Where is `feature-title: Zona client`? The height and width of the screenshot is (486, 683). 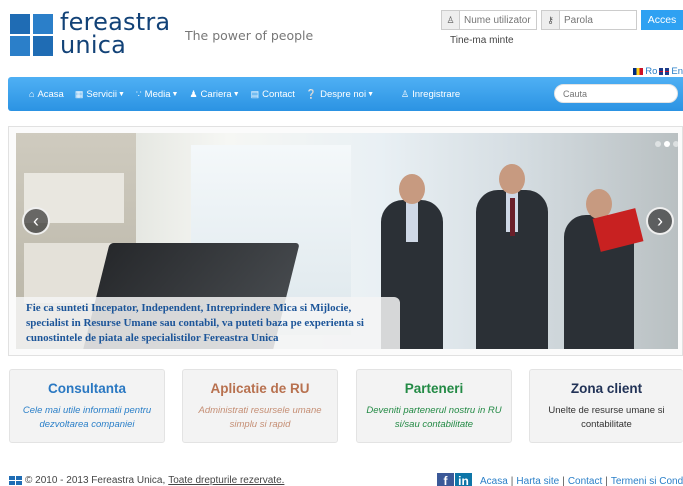
feature-title: Zona client is located at coordinates (606, 388).